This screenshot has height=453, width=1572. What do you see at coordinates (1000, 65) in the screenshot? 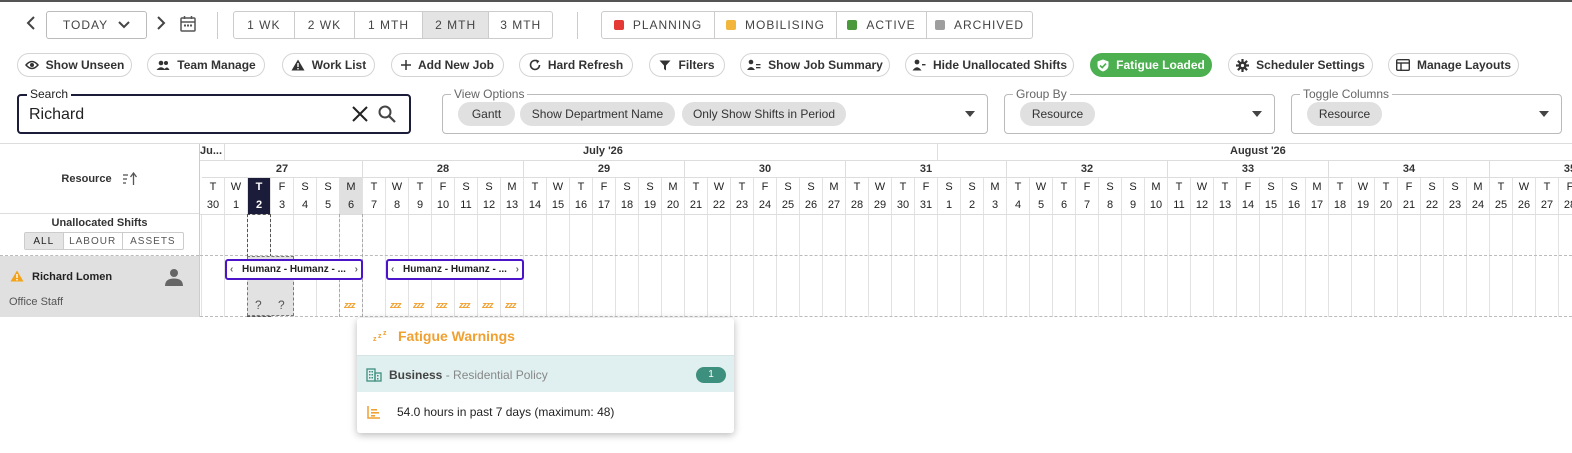
I see `button-label: Hide Unallocated Shifts` at bounding box center [1000, 65].